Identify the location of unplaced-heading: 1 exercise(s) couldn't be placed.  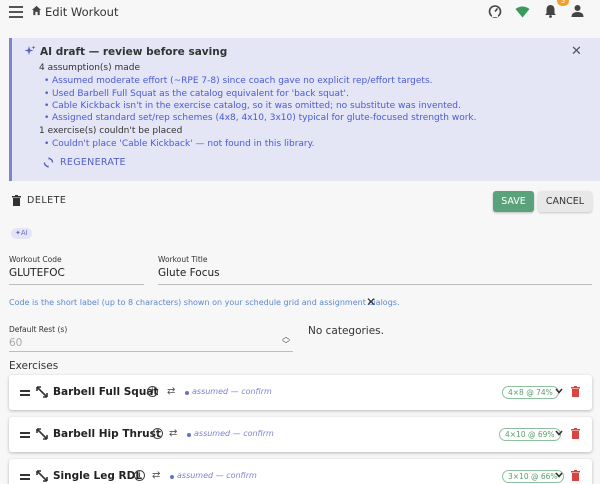
(111, 131).